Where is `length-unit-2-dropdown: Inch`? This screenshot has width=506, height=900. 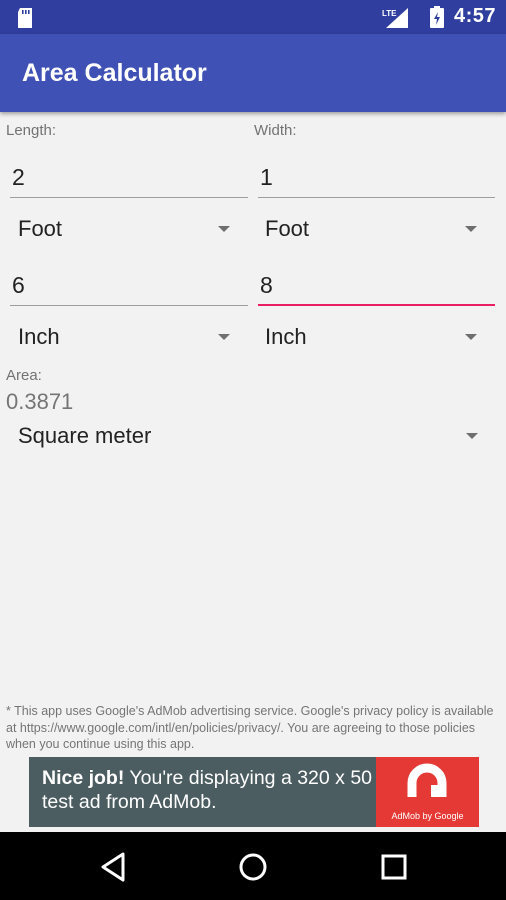 length-unit-2-dropdown: Inch is located at coordinates (124, 338).